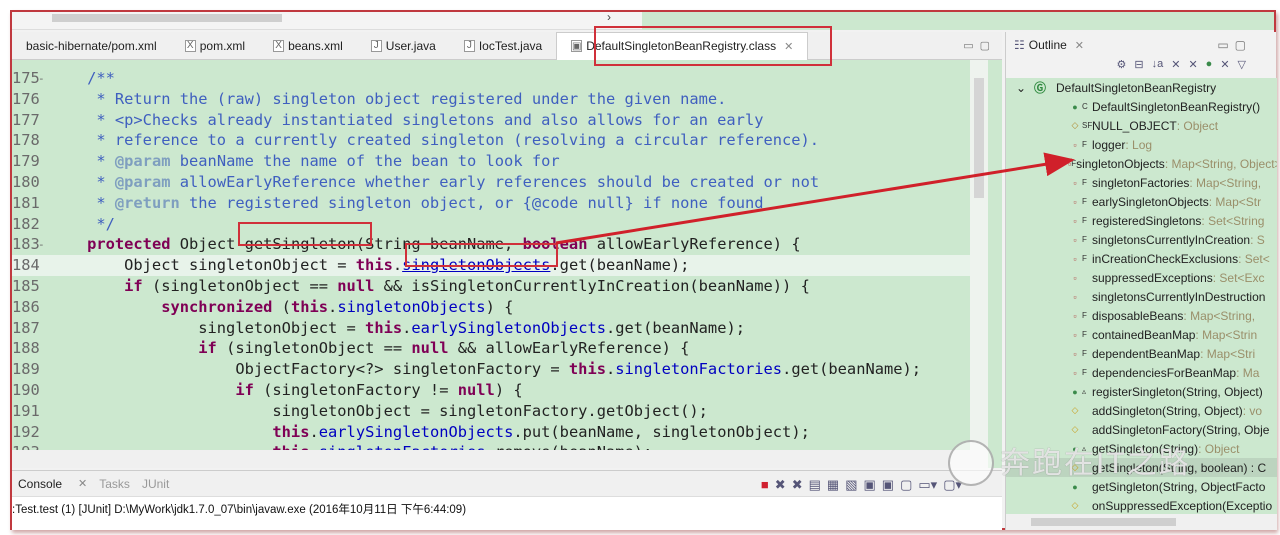 This screenshot has width=1280, height=535. I want to click on wechat-logo-icon, so click(971, 463).